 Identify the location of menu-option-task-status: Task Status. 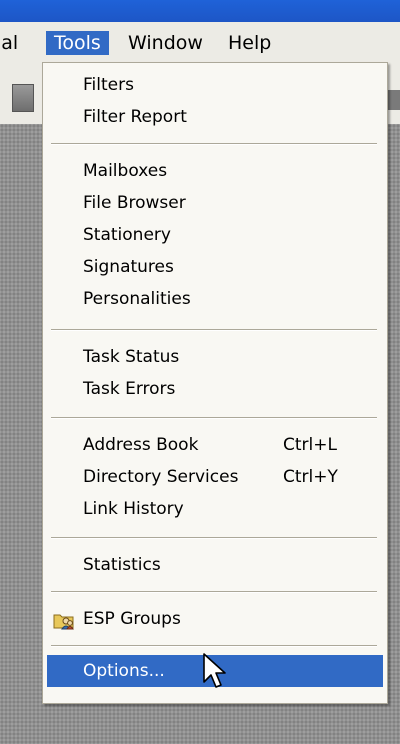
(215, 357).